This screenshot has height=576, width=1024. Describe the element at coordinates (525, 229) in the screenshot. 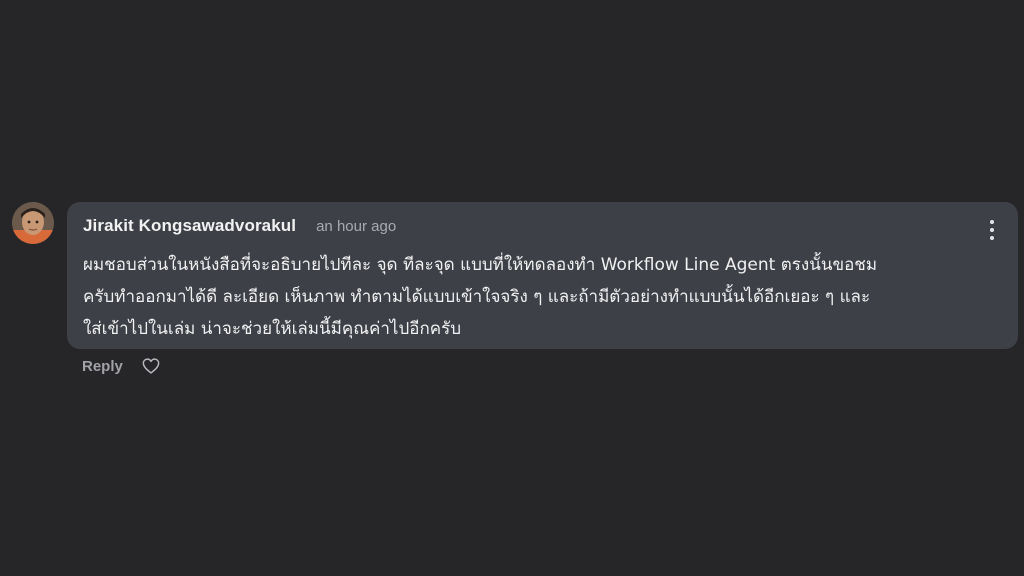

I see `comment-header: Jirakit Kongsawadvorakul an hour ago` at that location.